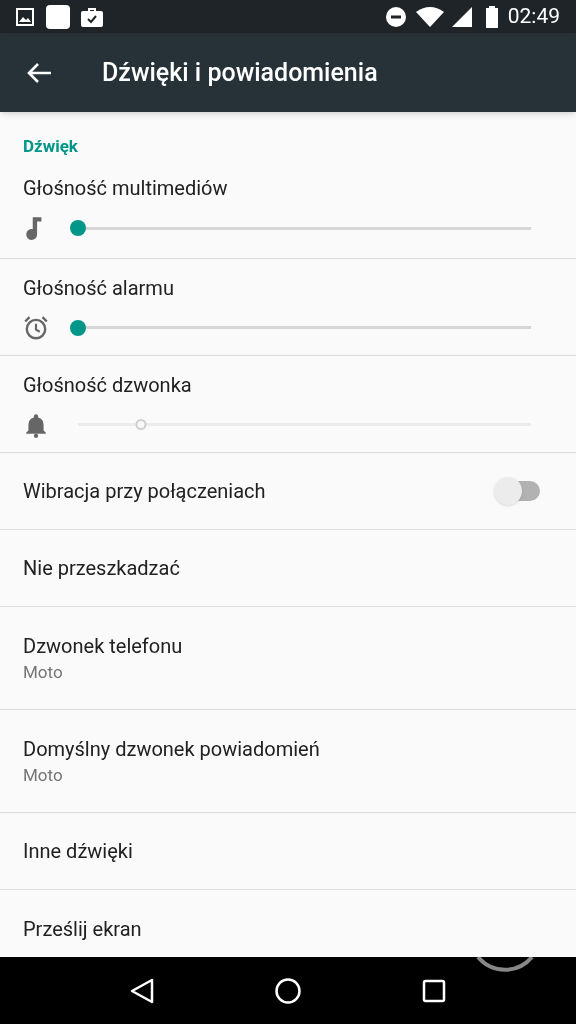 This screenshot has width=576, height=1024. I want to click on setting-title: Głośność multimediów, so click(126, 188).